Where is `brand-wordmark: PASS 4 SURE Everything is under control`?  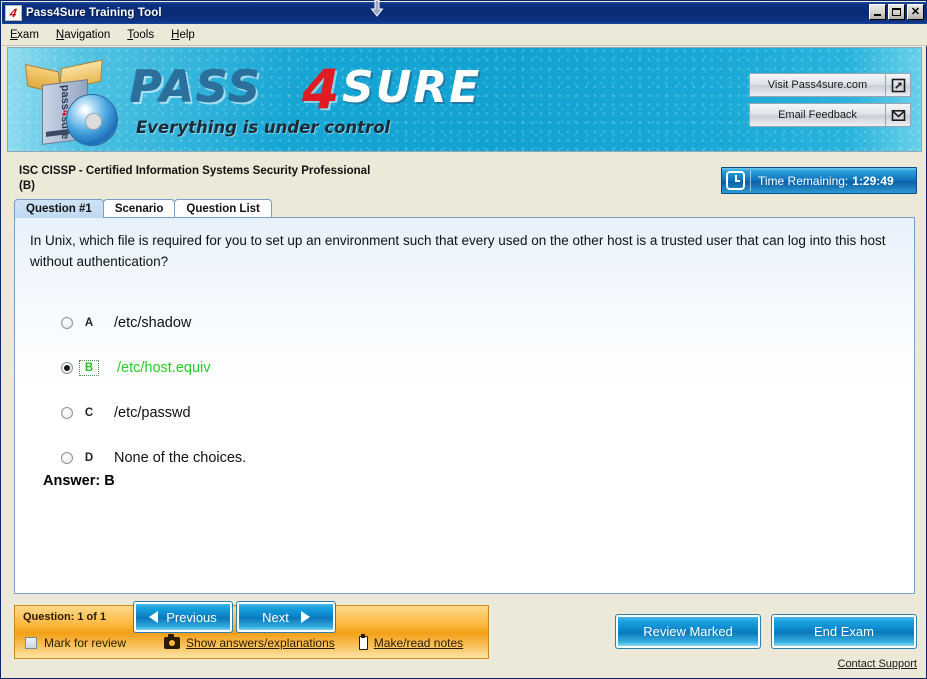 brand-wordmark: PASS 4 SURE Everything is under control is located at coordinates (340, 100).